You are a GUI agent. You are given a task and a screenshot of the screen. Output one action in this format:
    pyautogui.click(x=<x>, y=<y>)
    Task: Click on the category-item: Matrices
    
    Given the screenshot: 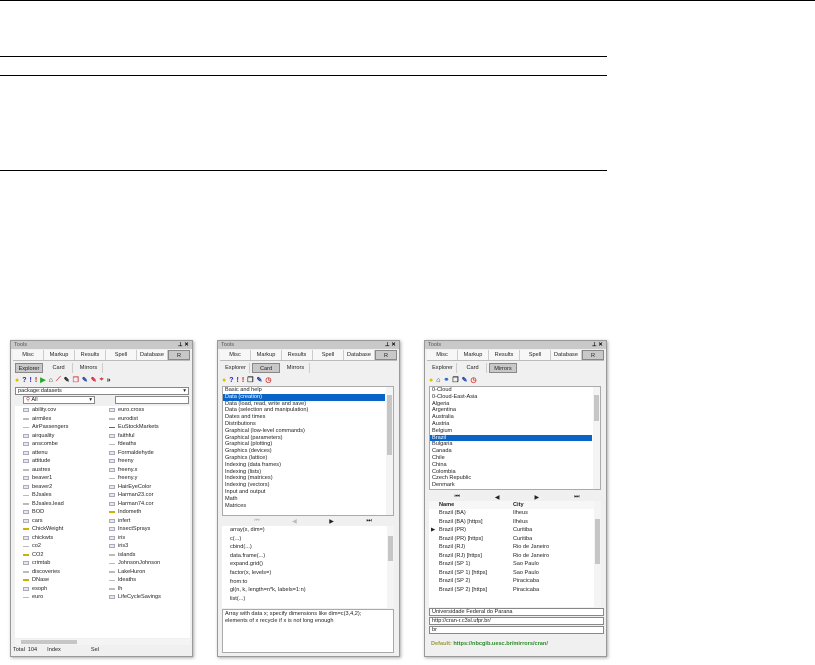 What is the action you would take?
    pyautogui.click(x=304, y=506)
    